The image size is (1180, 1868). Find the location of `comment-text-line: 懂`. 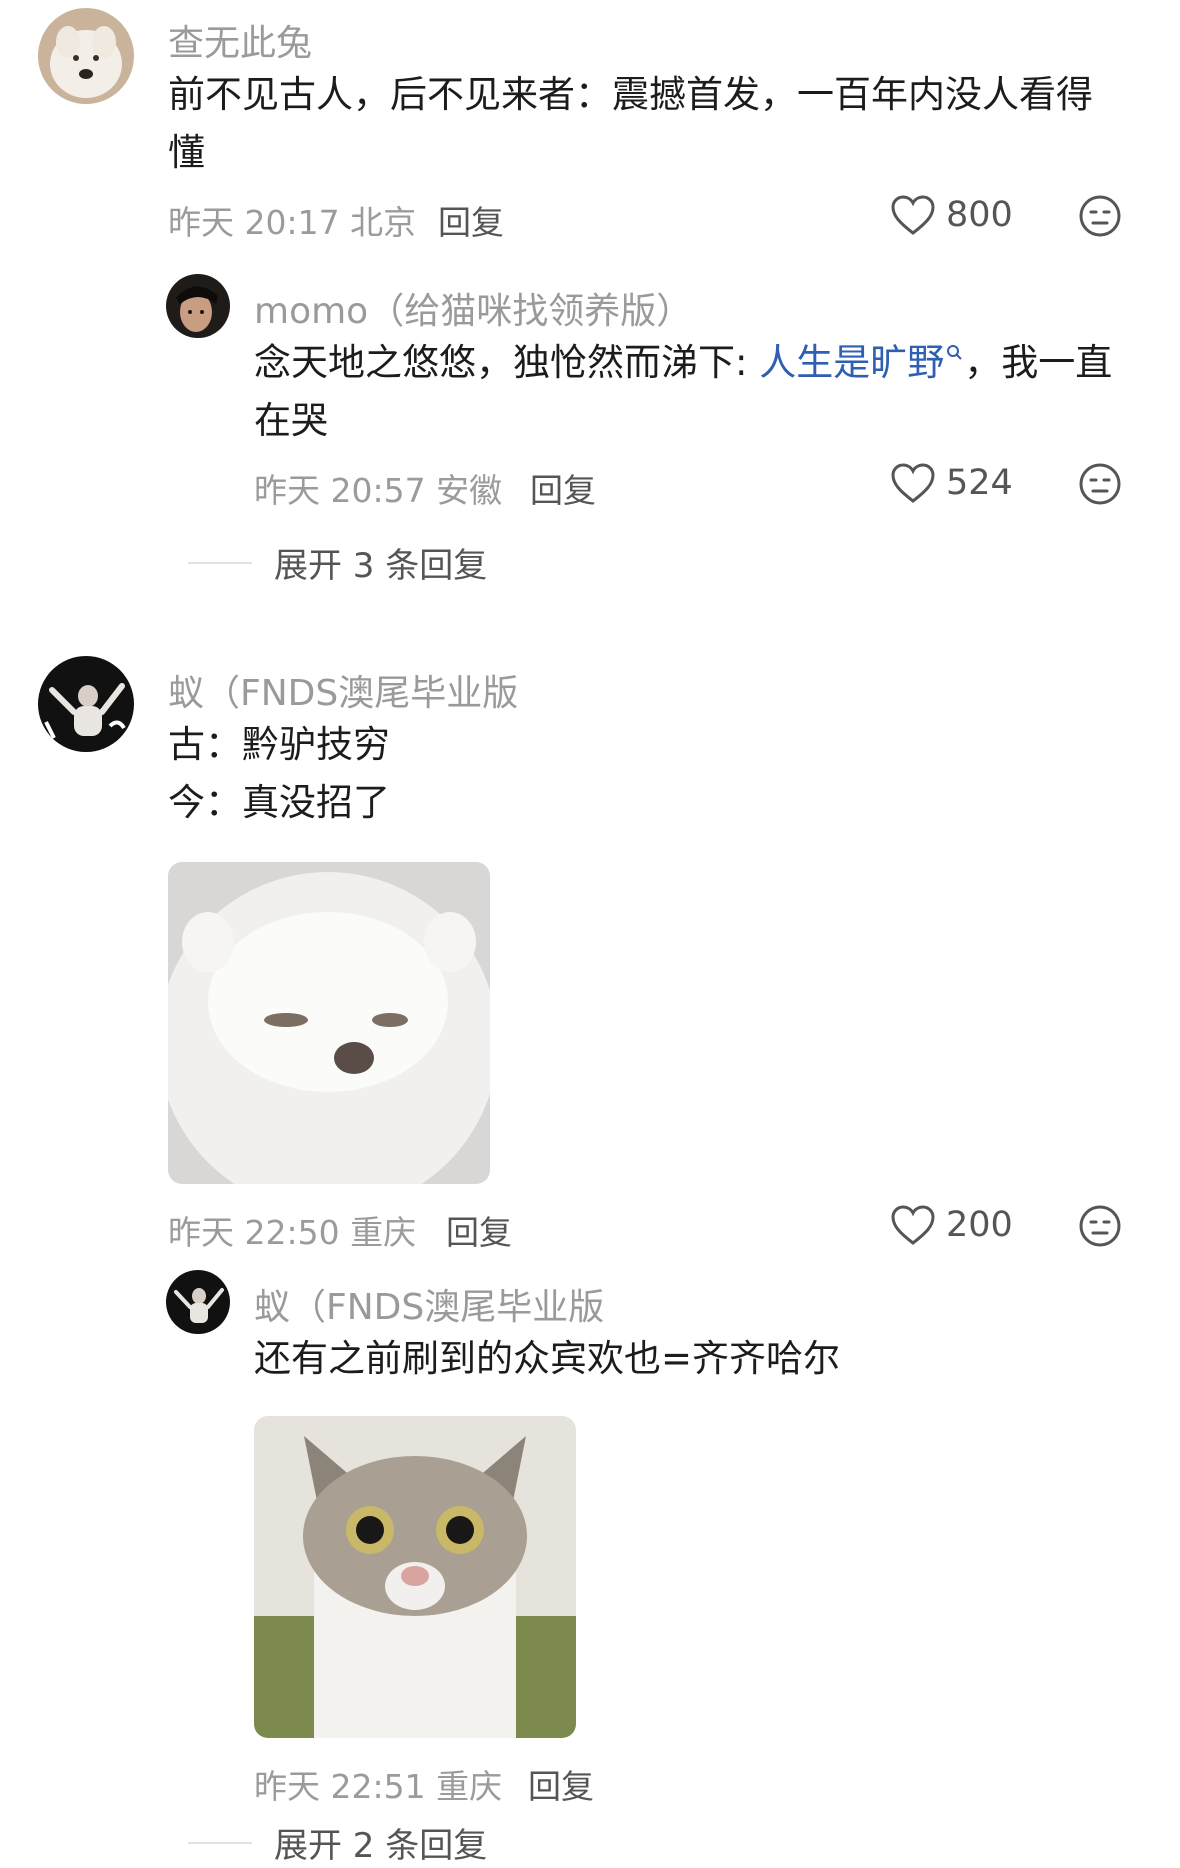

comment-text-line: 懂 is located at coordinates (186, 152).